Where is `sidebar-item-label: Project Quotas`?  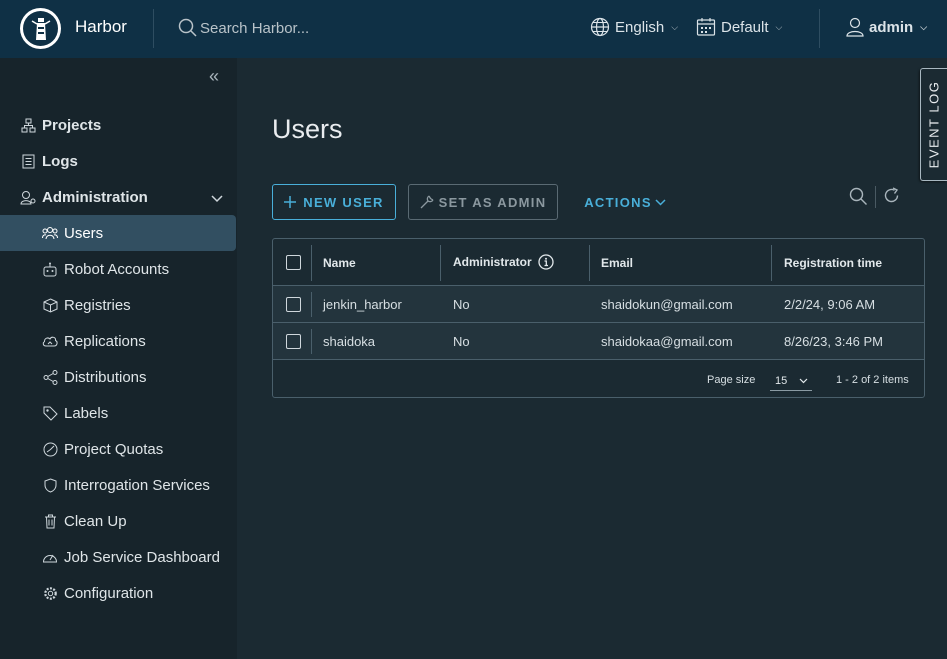 sidebar-item-label: Project Quotas is located at coordinates (114, 449).